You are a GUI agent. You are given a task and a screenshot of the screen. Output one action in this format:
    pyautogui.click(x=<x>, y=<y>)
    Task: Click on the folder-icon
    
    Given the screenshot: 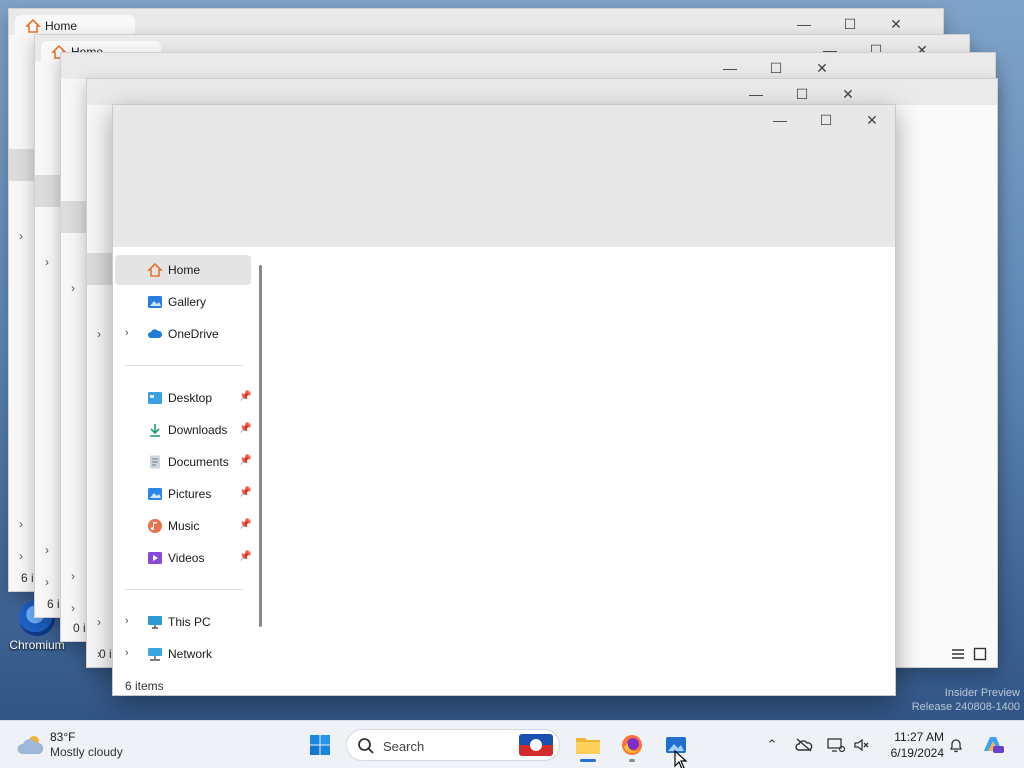 What is the action you would take?
    pyautogui.click(x=588, y=746)
    